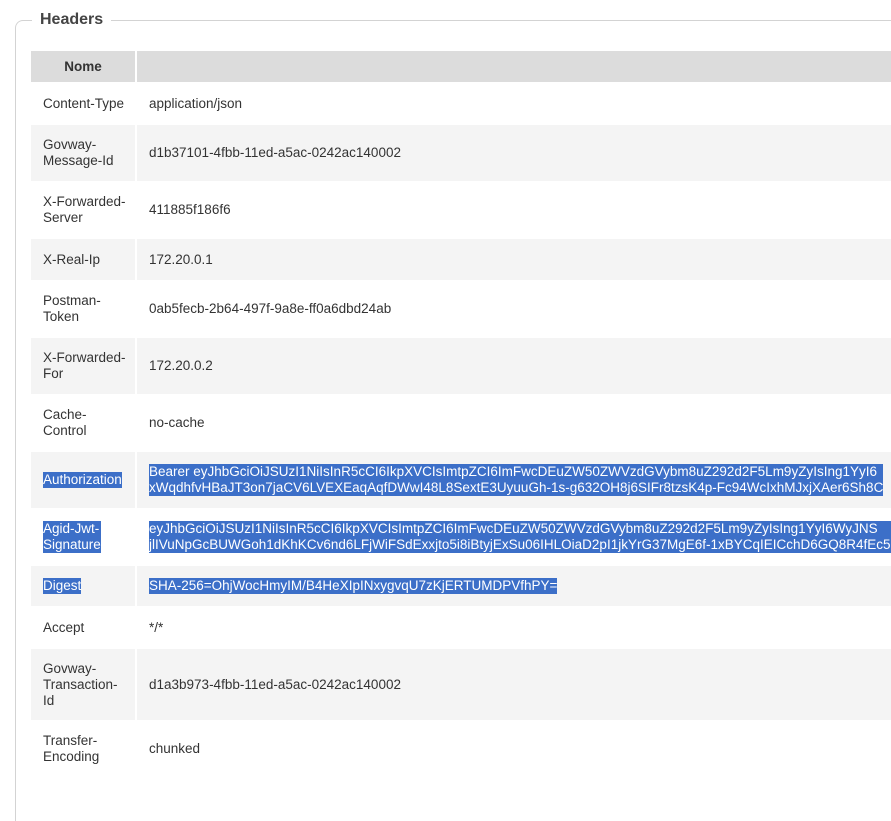 The height and width of the screenshot is (821, 891). I want to click on header-name-text: For, so click(53, 373).